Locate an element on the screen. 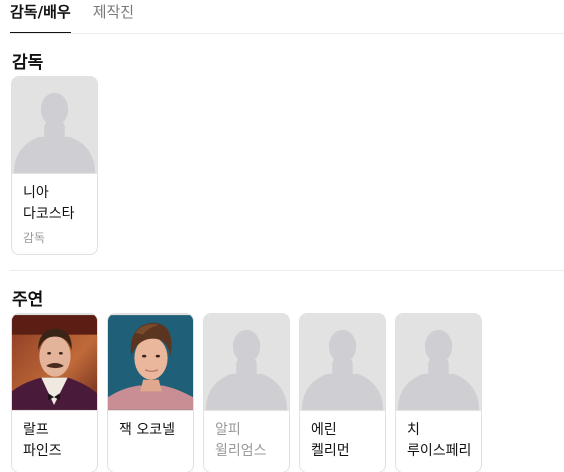 The width and height of the screenshot is (564, 472). person-name: 잭 오코넬 is located at coordinates (147, 430).